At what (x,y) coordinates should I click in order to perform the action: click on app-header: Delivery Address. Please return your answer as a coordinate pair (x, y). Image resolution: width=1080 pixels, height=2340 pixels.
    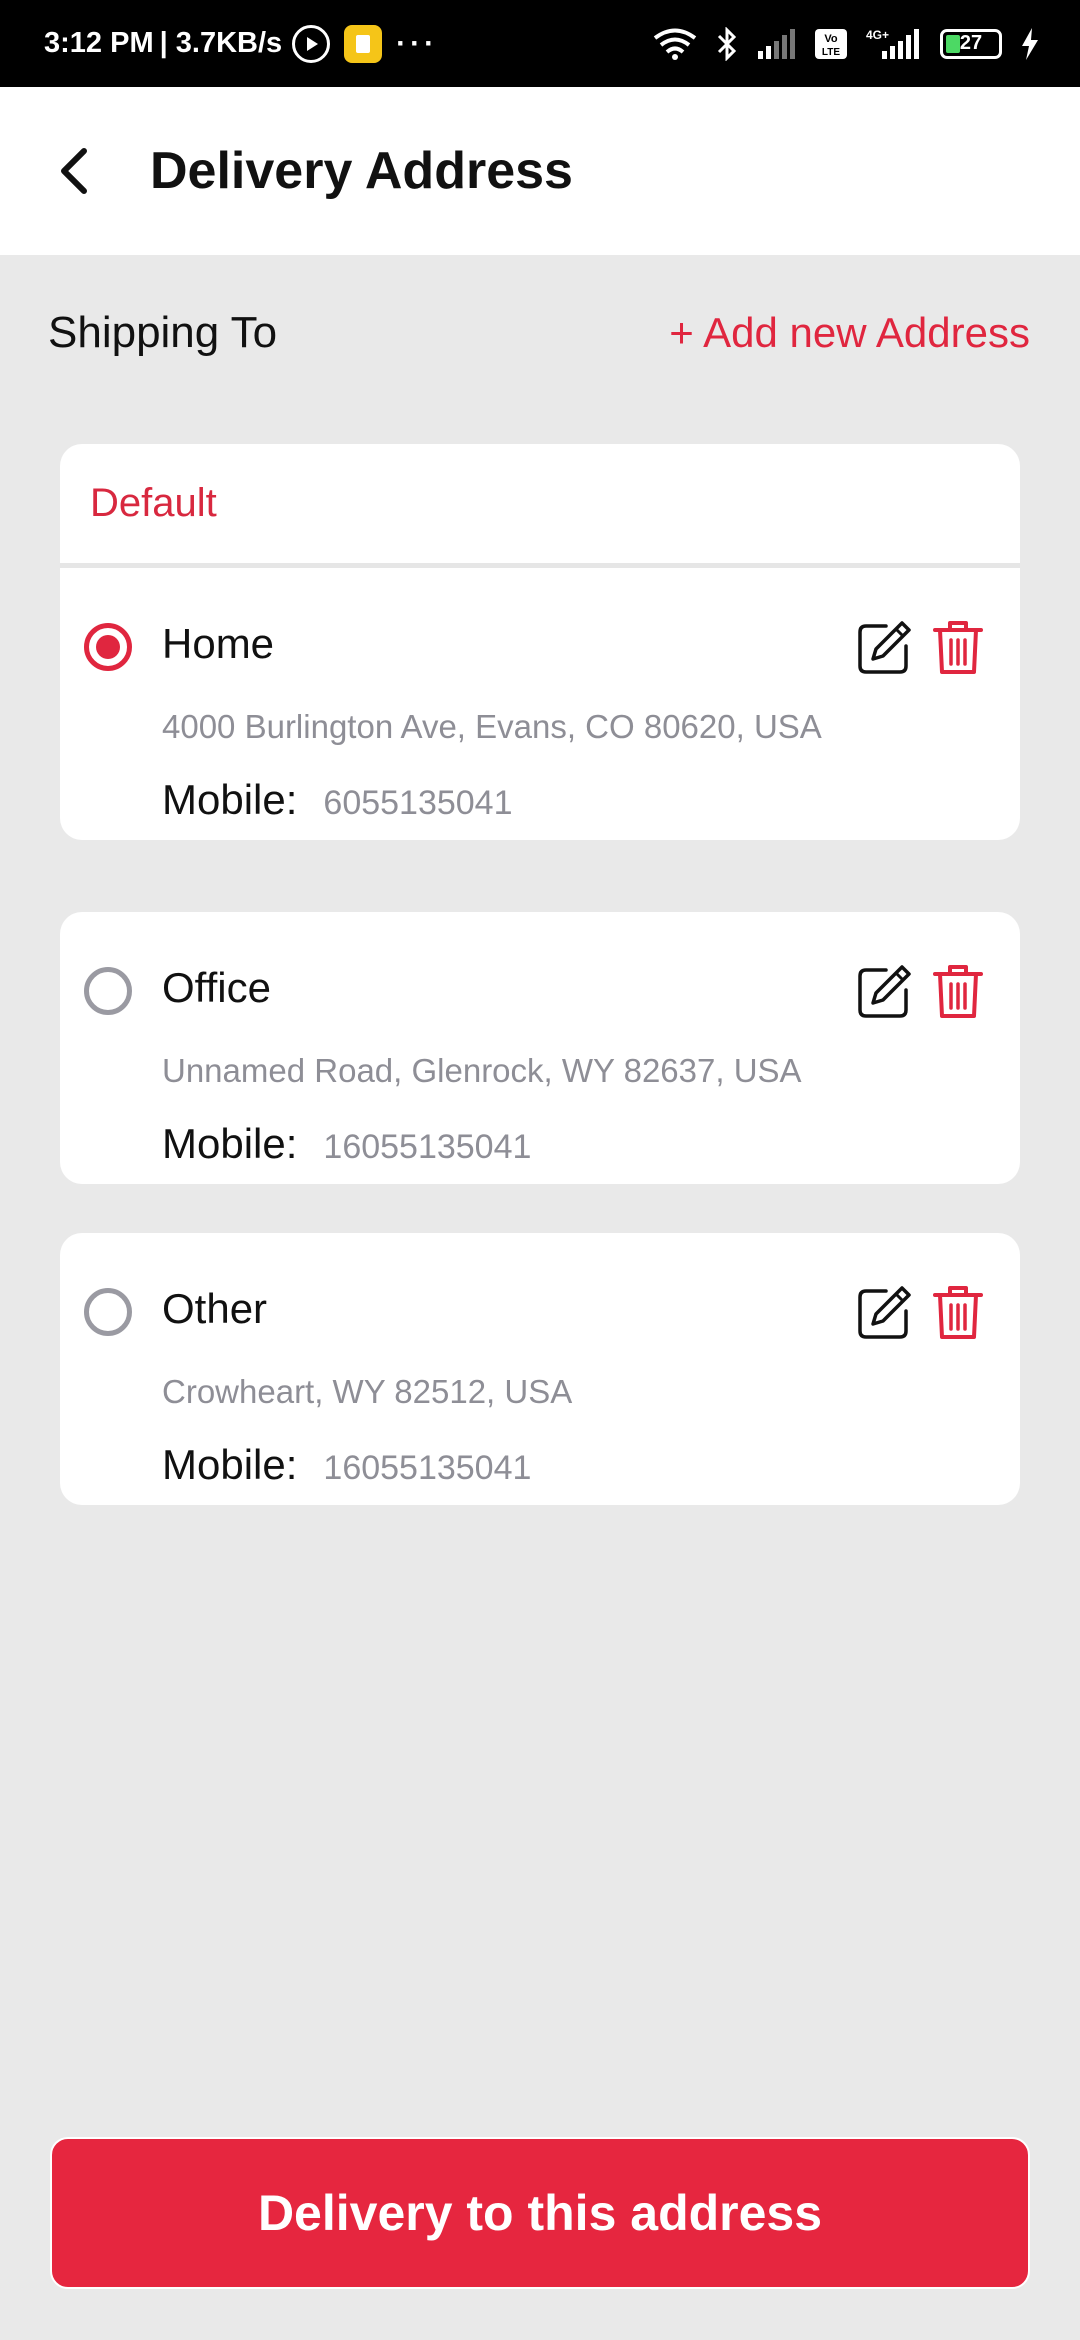
    Looking at the image, I should click on (540, 171).